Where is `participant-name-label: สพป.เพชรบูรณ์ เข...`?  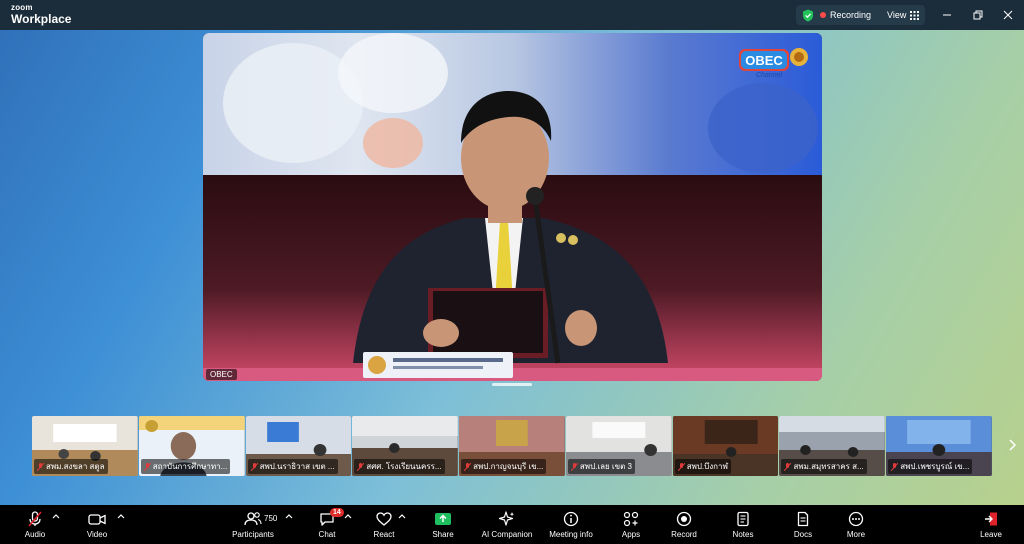
participant-name-label: สพป.เพชรบูรณ์ เข... is located at coordinates (930, 466).